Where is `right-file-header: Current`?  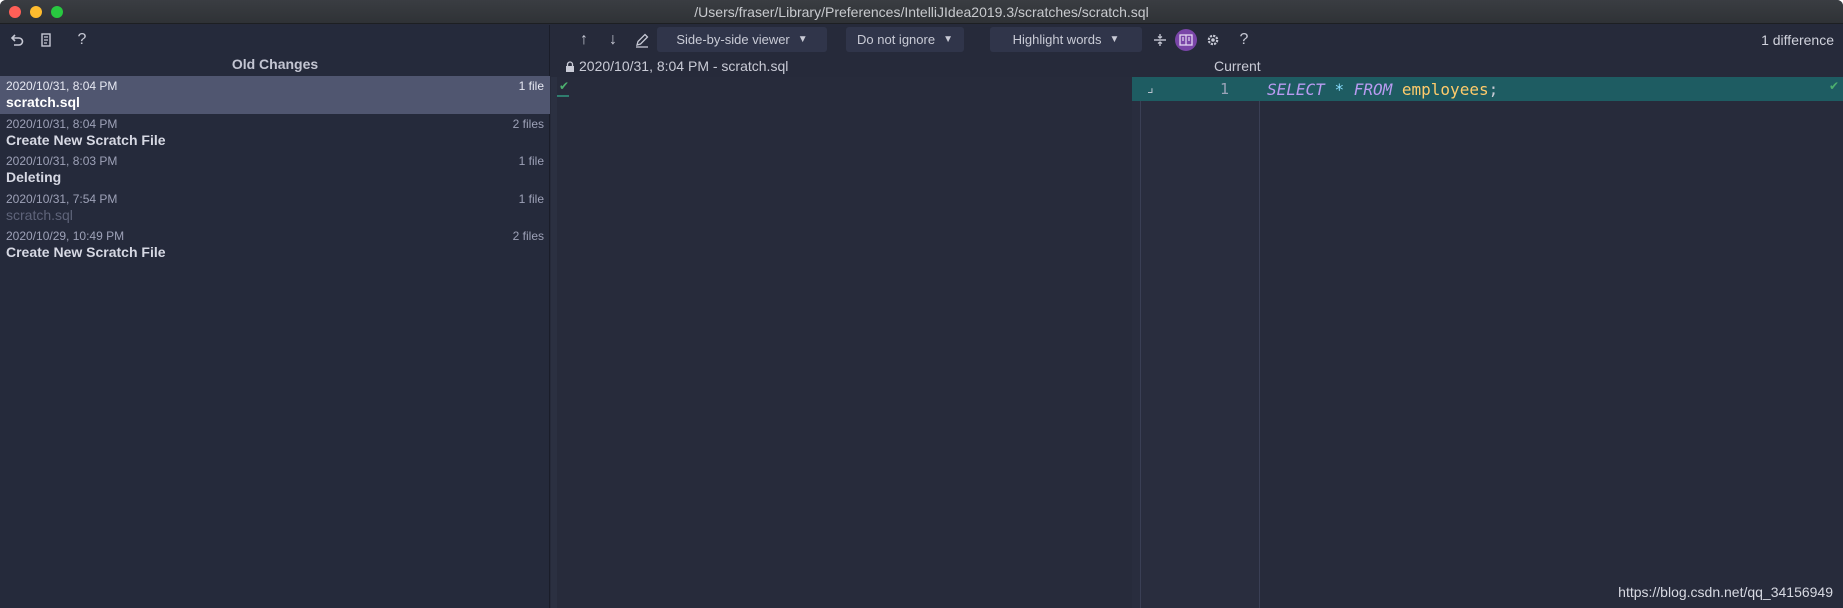
right-file-header: Current is located at coordinates (1237, 66).